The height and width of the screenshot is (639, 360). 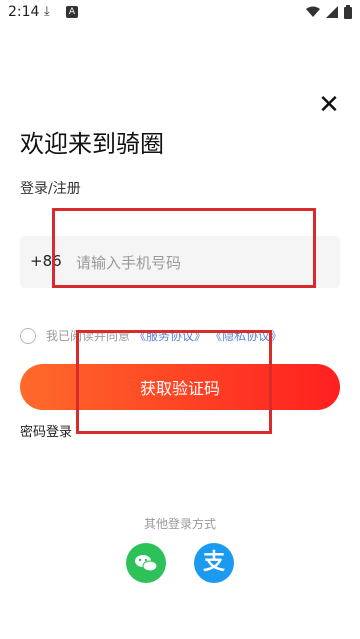 What do you see at coordinates (50, 189) in the screenshot?
I see `login-register-label: 登录/注册` at bounding box center [50, 189].